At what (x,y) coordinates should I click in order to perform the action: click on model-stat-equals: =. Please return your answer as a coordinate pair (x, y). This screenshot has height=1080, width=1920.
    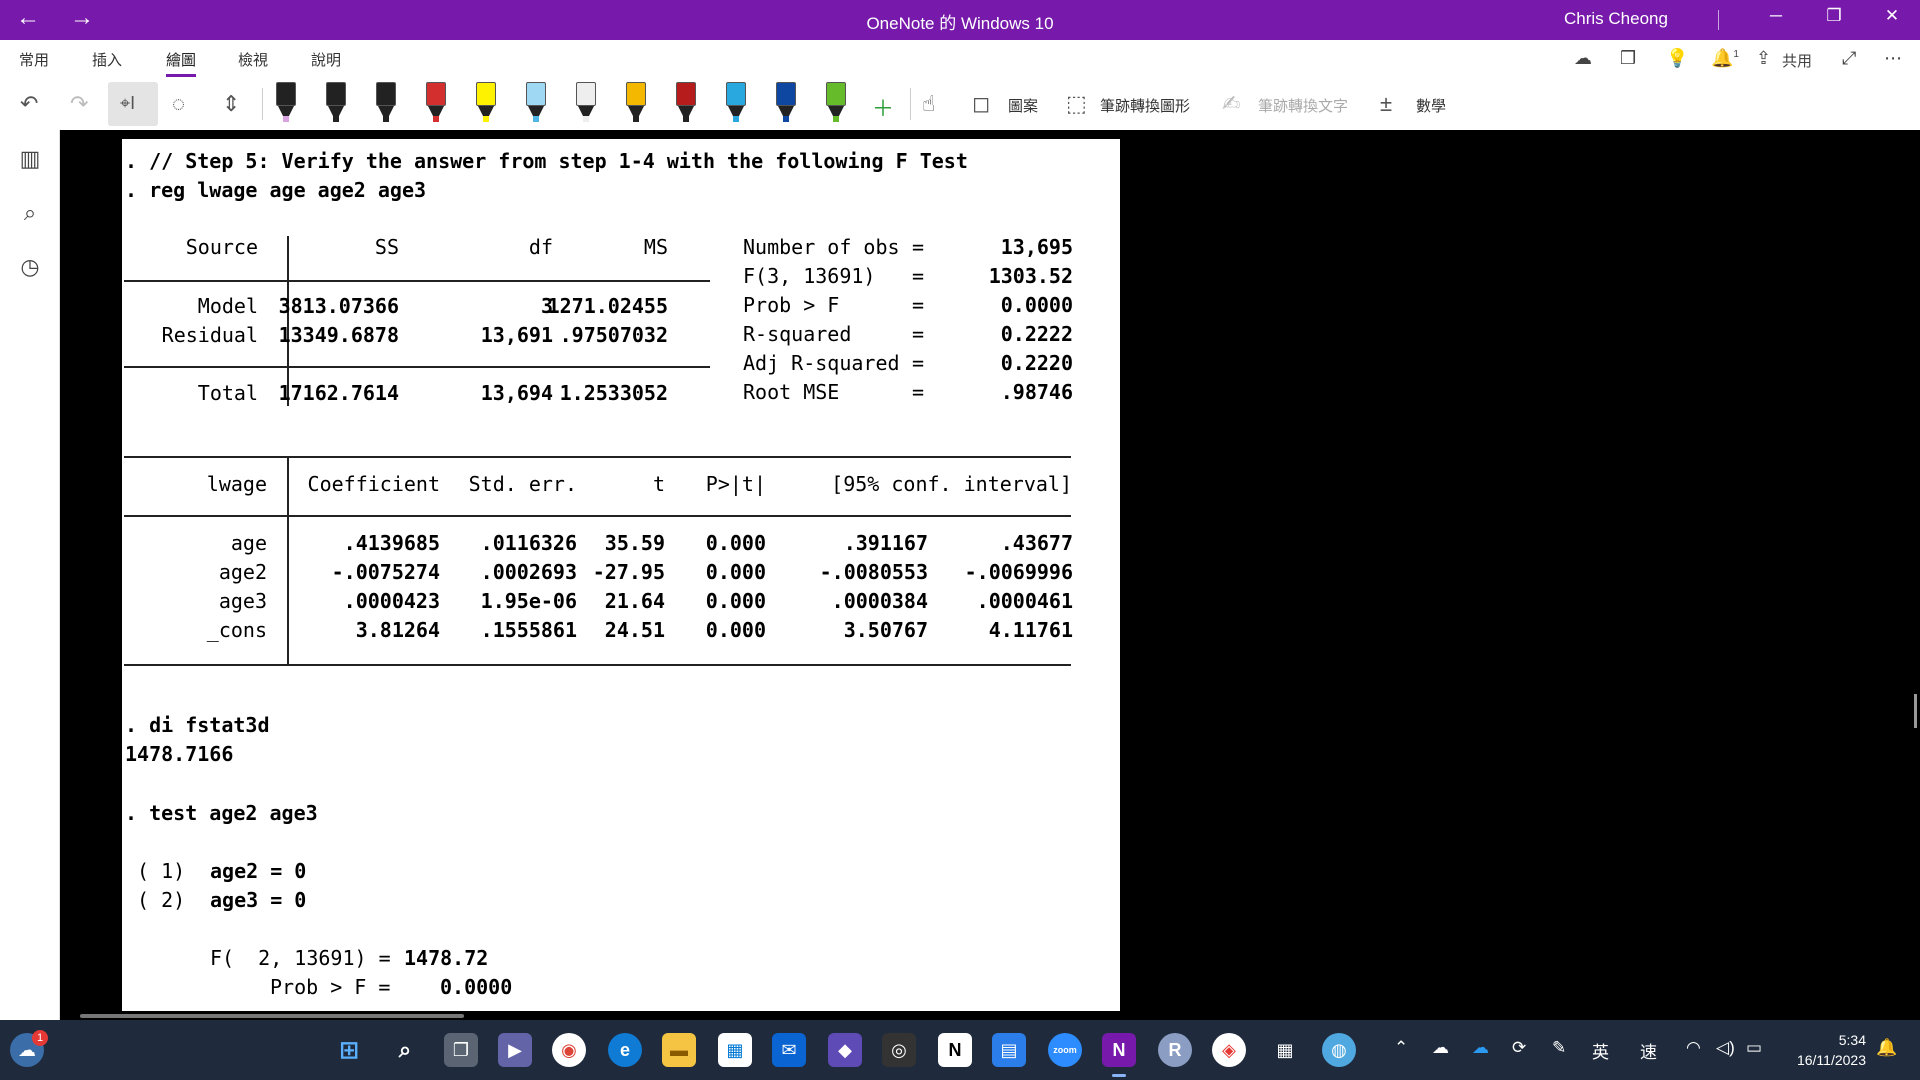
    Looking at the image, I should click on (918, 247).